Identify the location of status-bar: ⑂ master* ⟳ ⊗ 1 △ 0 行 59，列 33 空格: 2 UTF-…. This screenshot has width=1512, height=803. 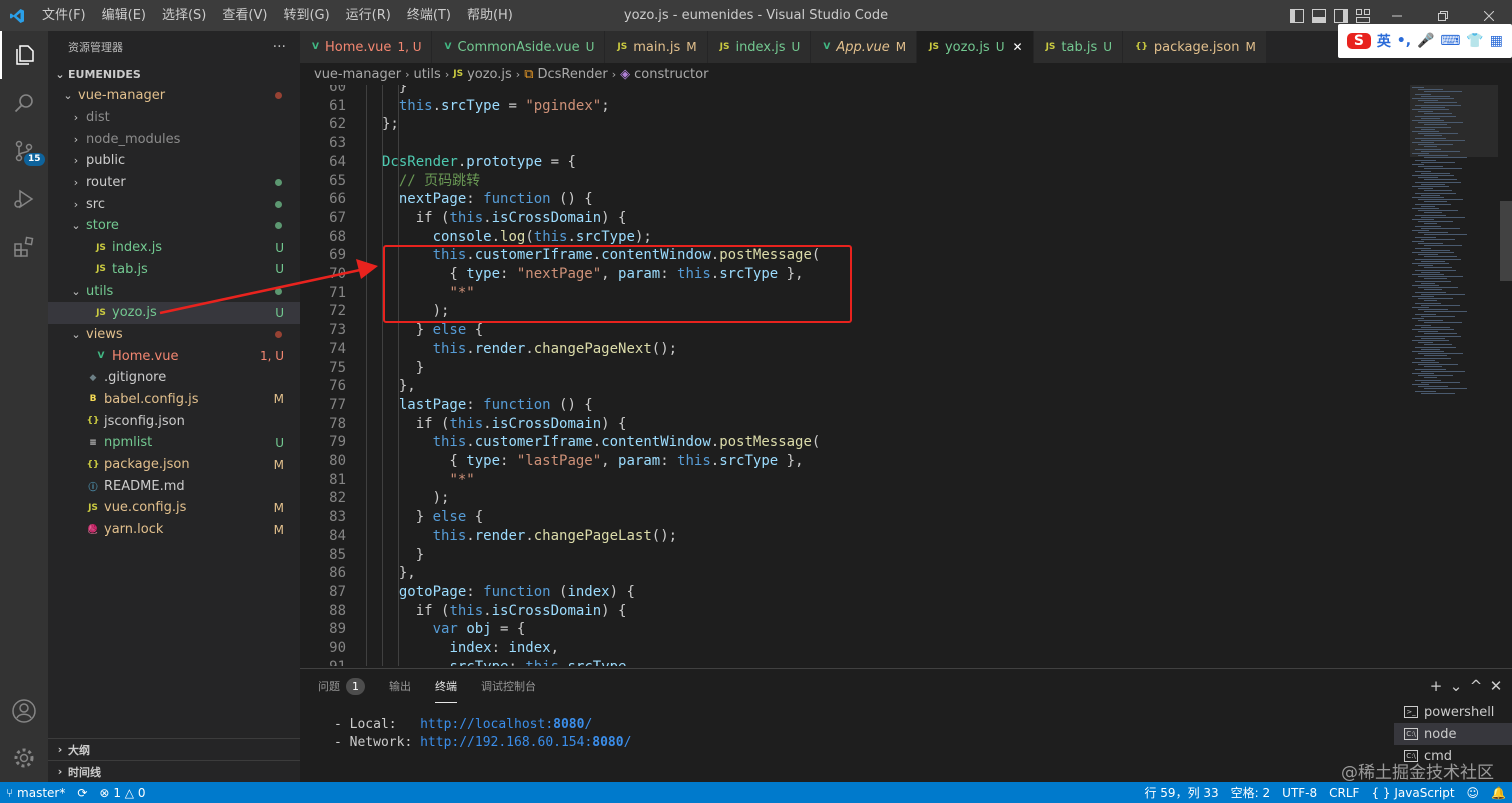
(756, 792).